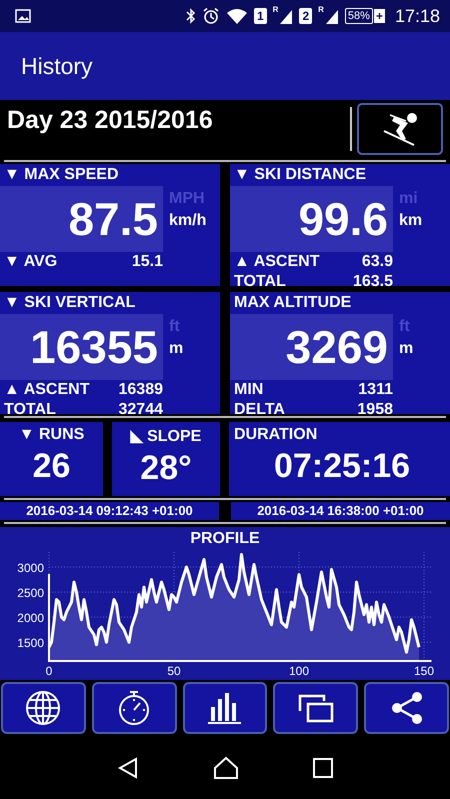 This screenshot has width=450, height=799. What do you see at coordinates (259, 410) in the screenshot?
I see `stat-label: DELTA` at bounding box center [259, 410].